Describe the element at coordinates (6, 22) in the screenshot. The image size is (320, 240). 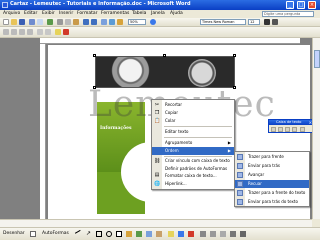
I see `new-document-icon` at that location.